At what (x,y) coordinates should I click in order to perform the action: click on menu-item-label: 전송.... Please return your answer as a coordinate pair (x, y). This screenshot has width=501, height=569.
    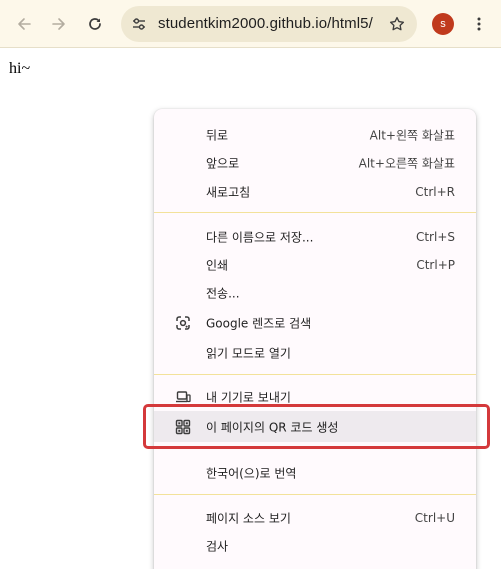
    Looking at the image, I should click on (223, 293).